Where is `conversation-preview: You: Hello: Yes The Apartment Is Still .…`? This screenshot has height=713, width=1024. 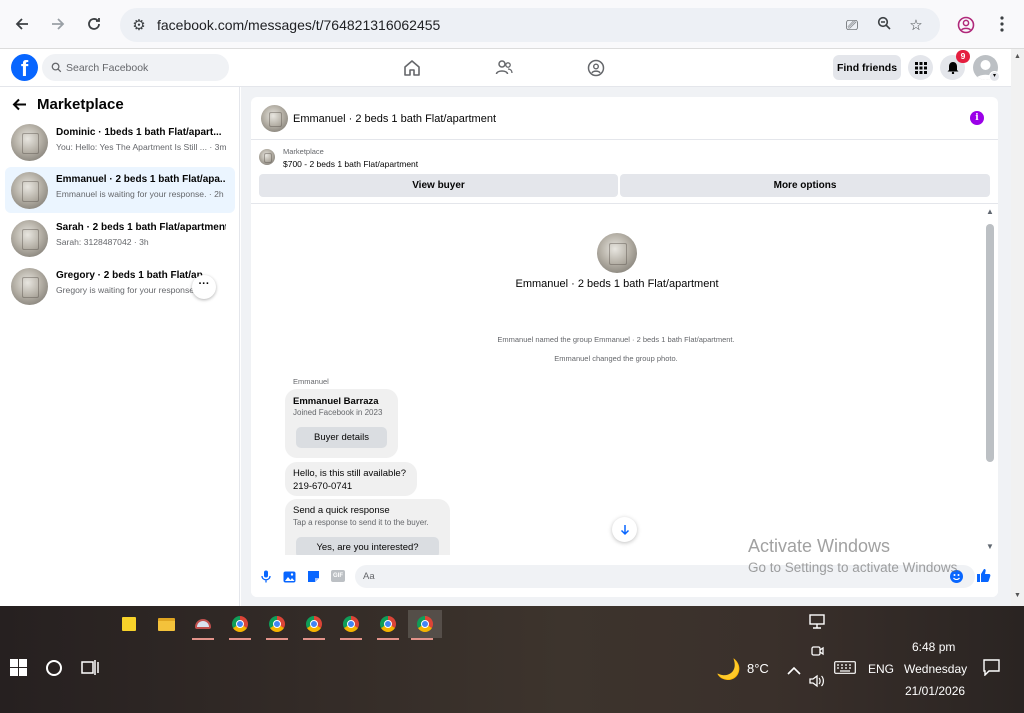 conversation-preview: You: Hello: Yes The Apartment Is Still .… is located at coordinates (141, 147).